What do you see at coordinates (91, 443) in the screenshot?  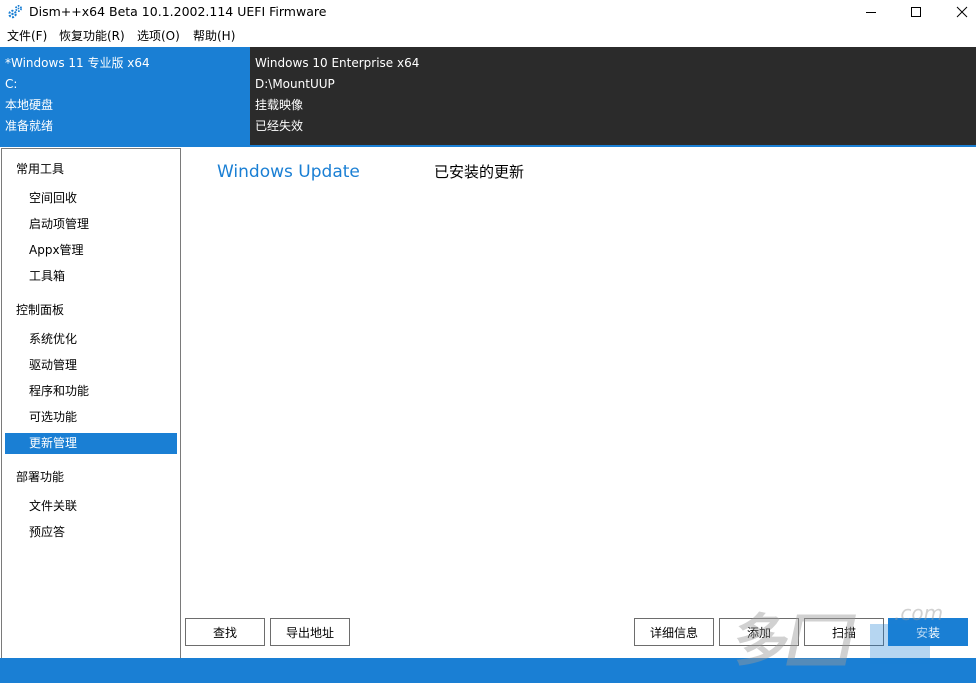 I see `sidebar-item-update-manager: 更新管理` at bounding box center [91, 443].